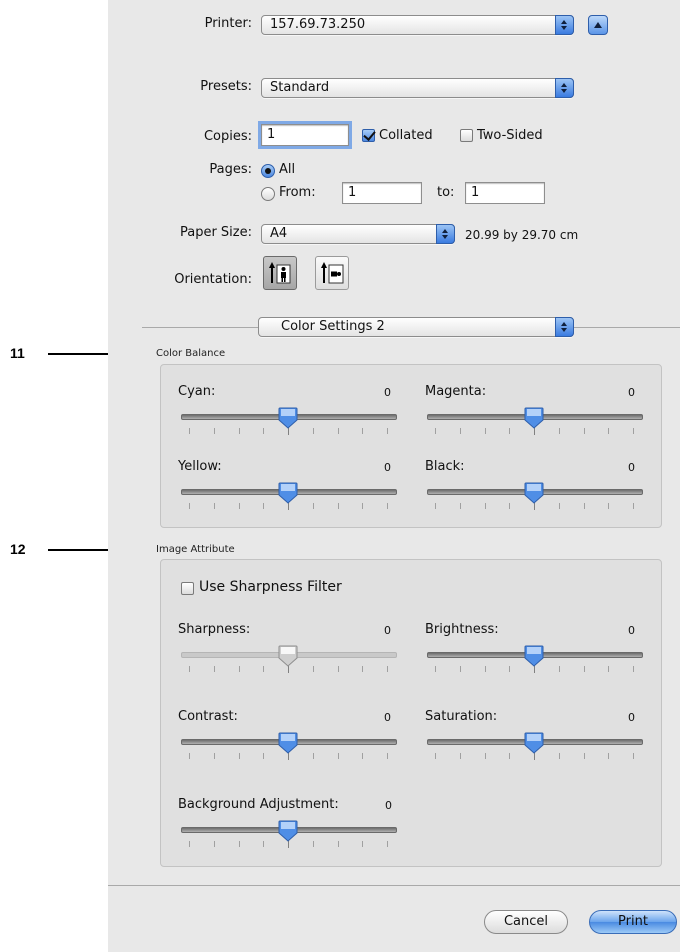 The width and height of the screenshot is (680, 952). I want to click on pages-all-label: All, so click(287, 169).